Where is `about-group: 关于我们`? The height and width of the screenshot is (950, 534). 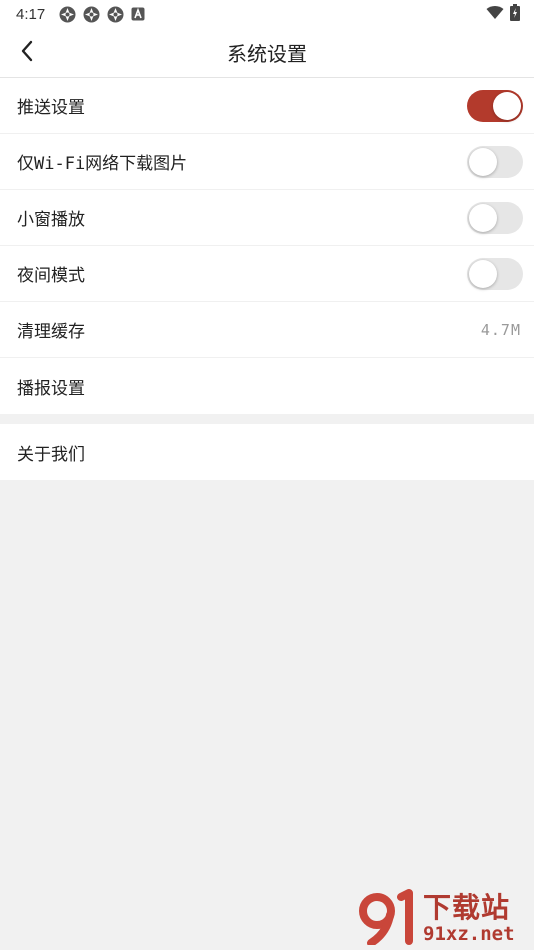 about-group: 关于我们 is located at coordinates (267, 452).